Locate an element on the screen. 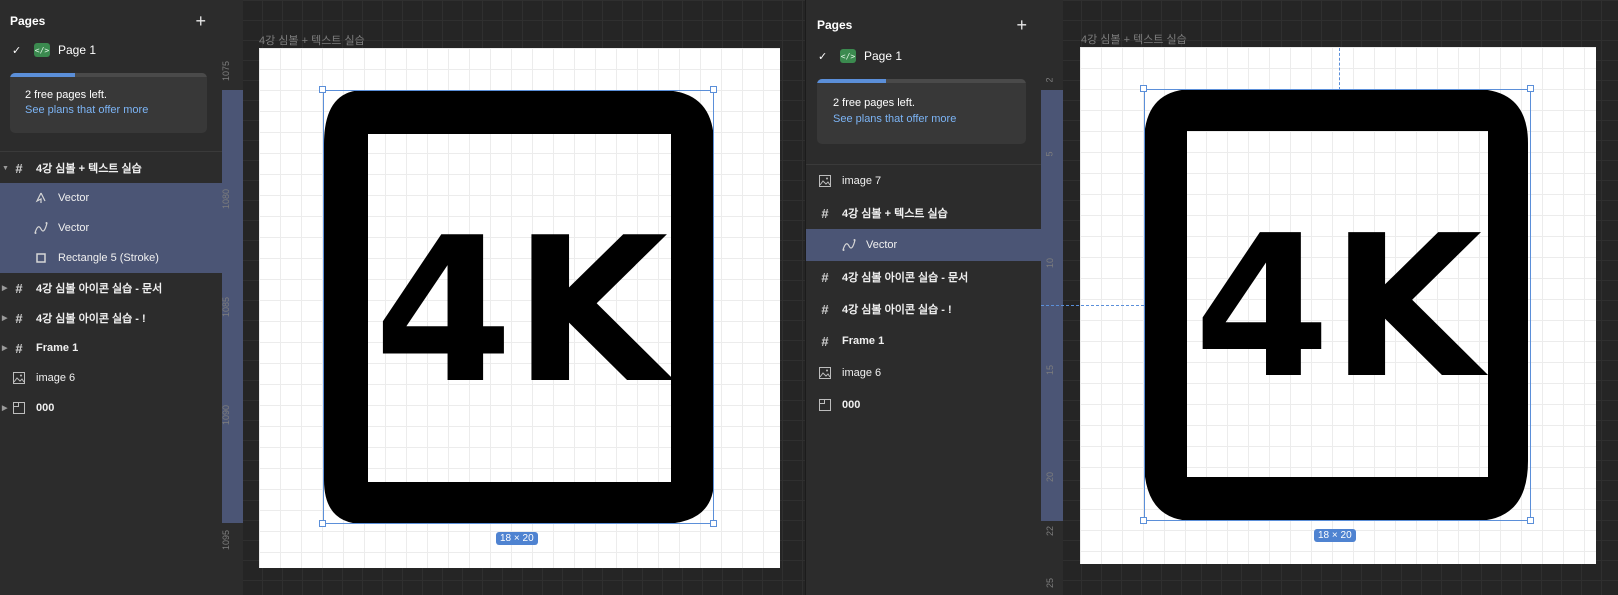 The width and height of the screenshot is (1618, 595). layer-frame-exclaim: # 4강 심볼 아이콘 실습 - ! is located at coordinates (923, 309).